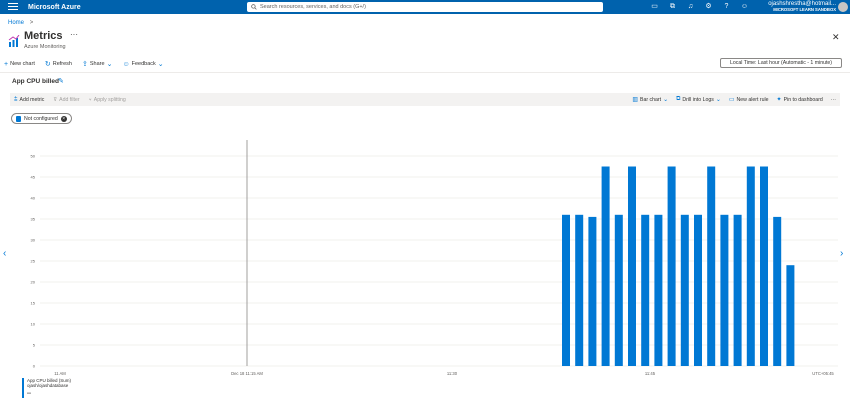 Image resolution: width=850 pixels, height=403 pixels. I want to click on y-tick-label: 20, so click(33, 282).